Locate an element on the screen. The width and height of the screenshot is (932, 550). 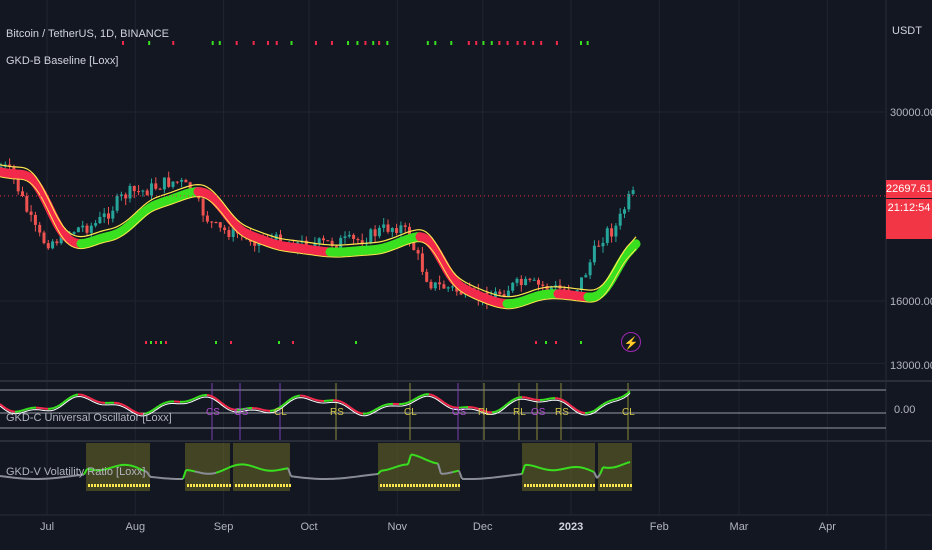
last-price-tag: 22697.61 is located at coordinates (909, 189).